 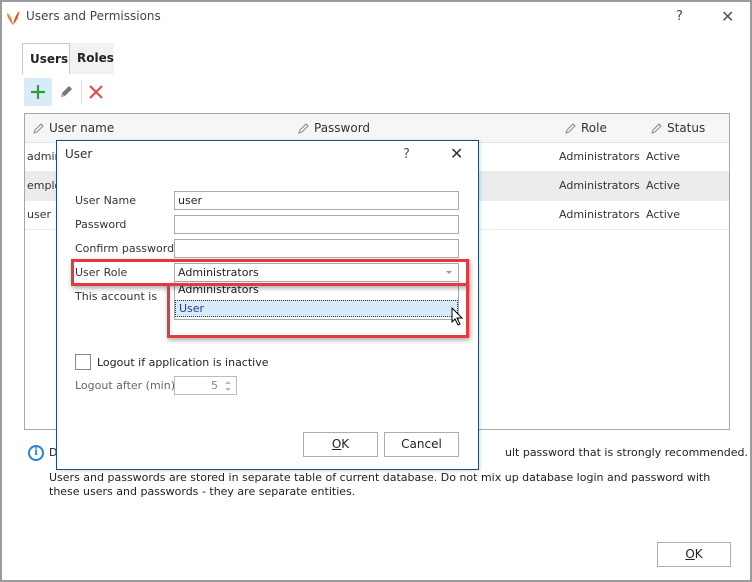 I want to click on logout-after-stepper: 5, so click(x=205, y=385).